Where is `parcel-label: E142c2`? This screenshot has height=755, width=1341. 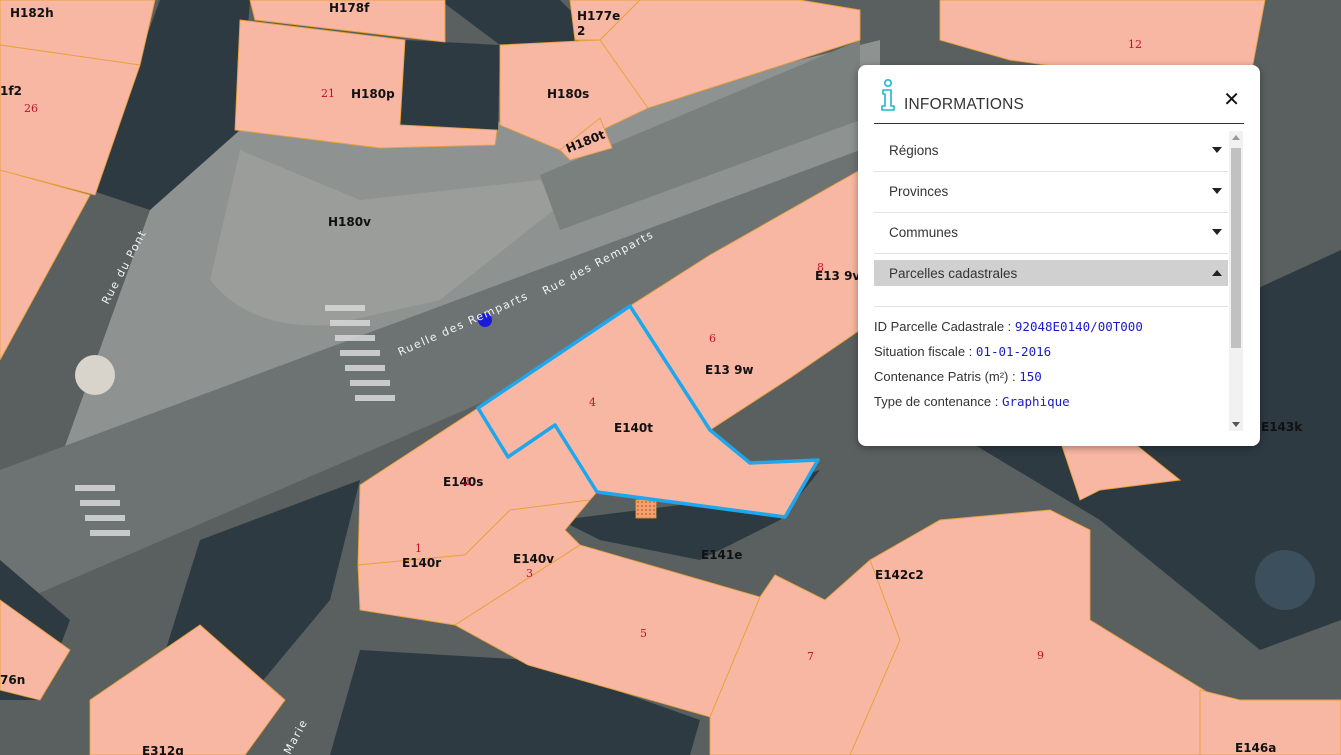
parcel-label: E142c2 is located at coordinates (899, 575).